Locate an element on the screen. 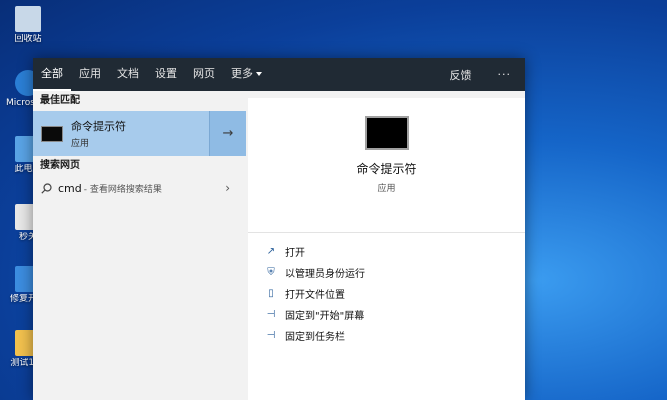  action-label: 打开 is located at coordinates (295, 253).